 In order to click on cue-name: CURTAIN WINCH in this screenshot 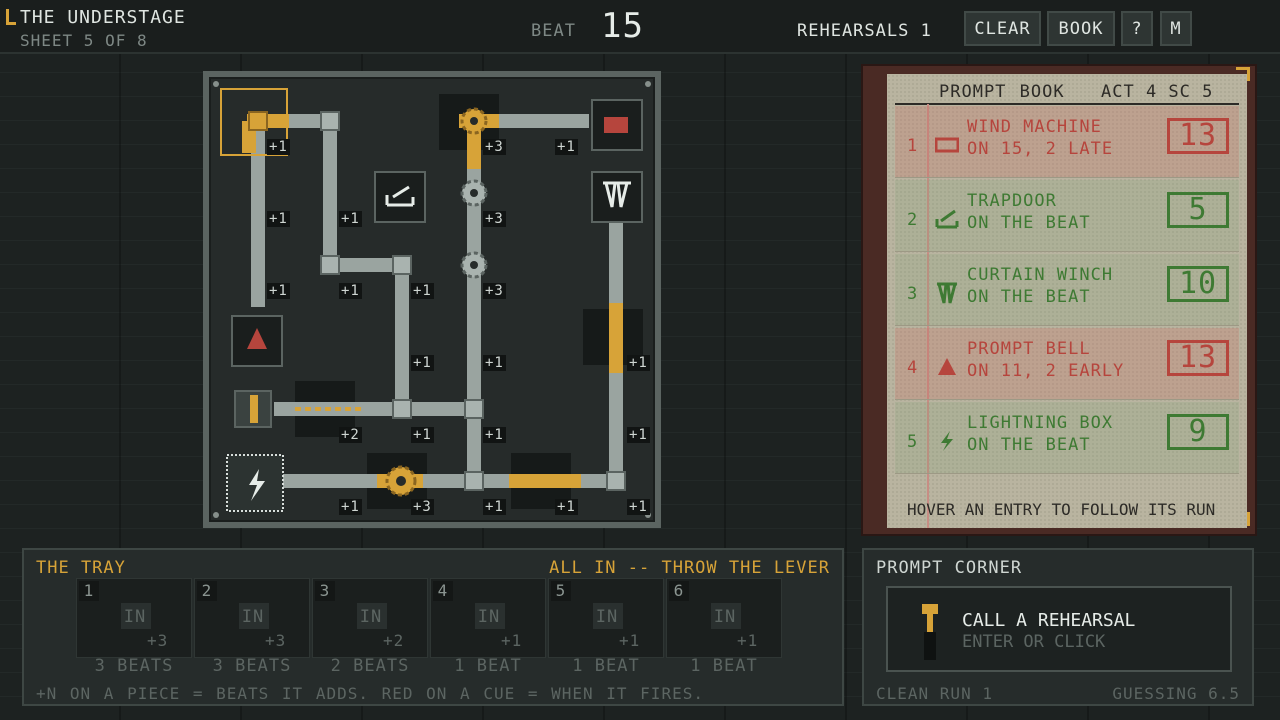, I will do `click(1040, 275)`.